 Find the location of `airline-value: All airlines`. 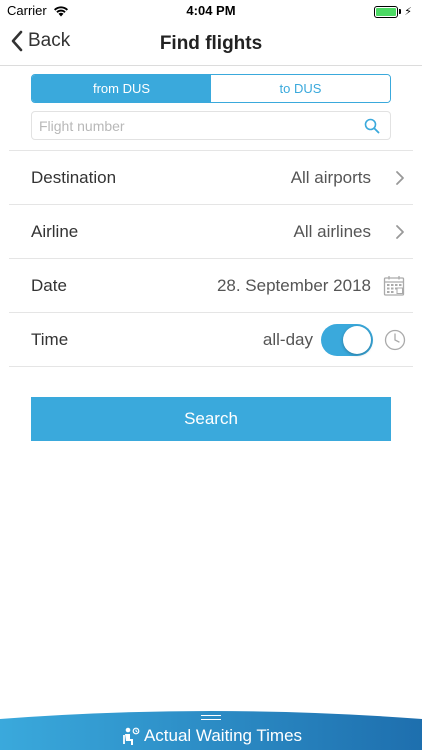

airline-value: All airlines is located at coordinates (332, 231).